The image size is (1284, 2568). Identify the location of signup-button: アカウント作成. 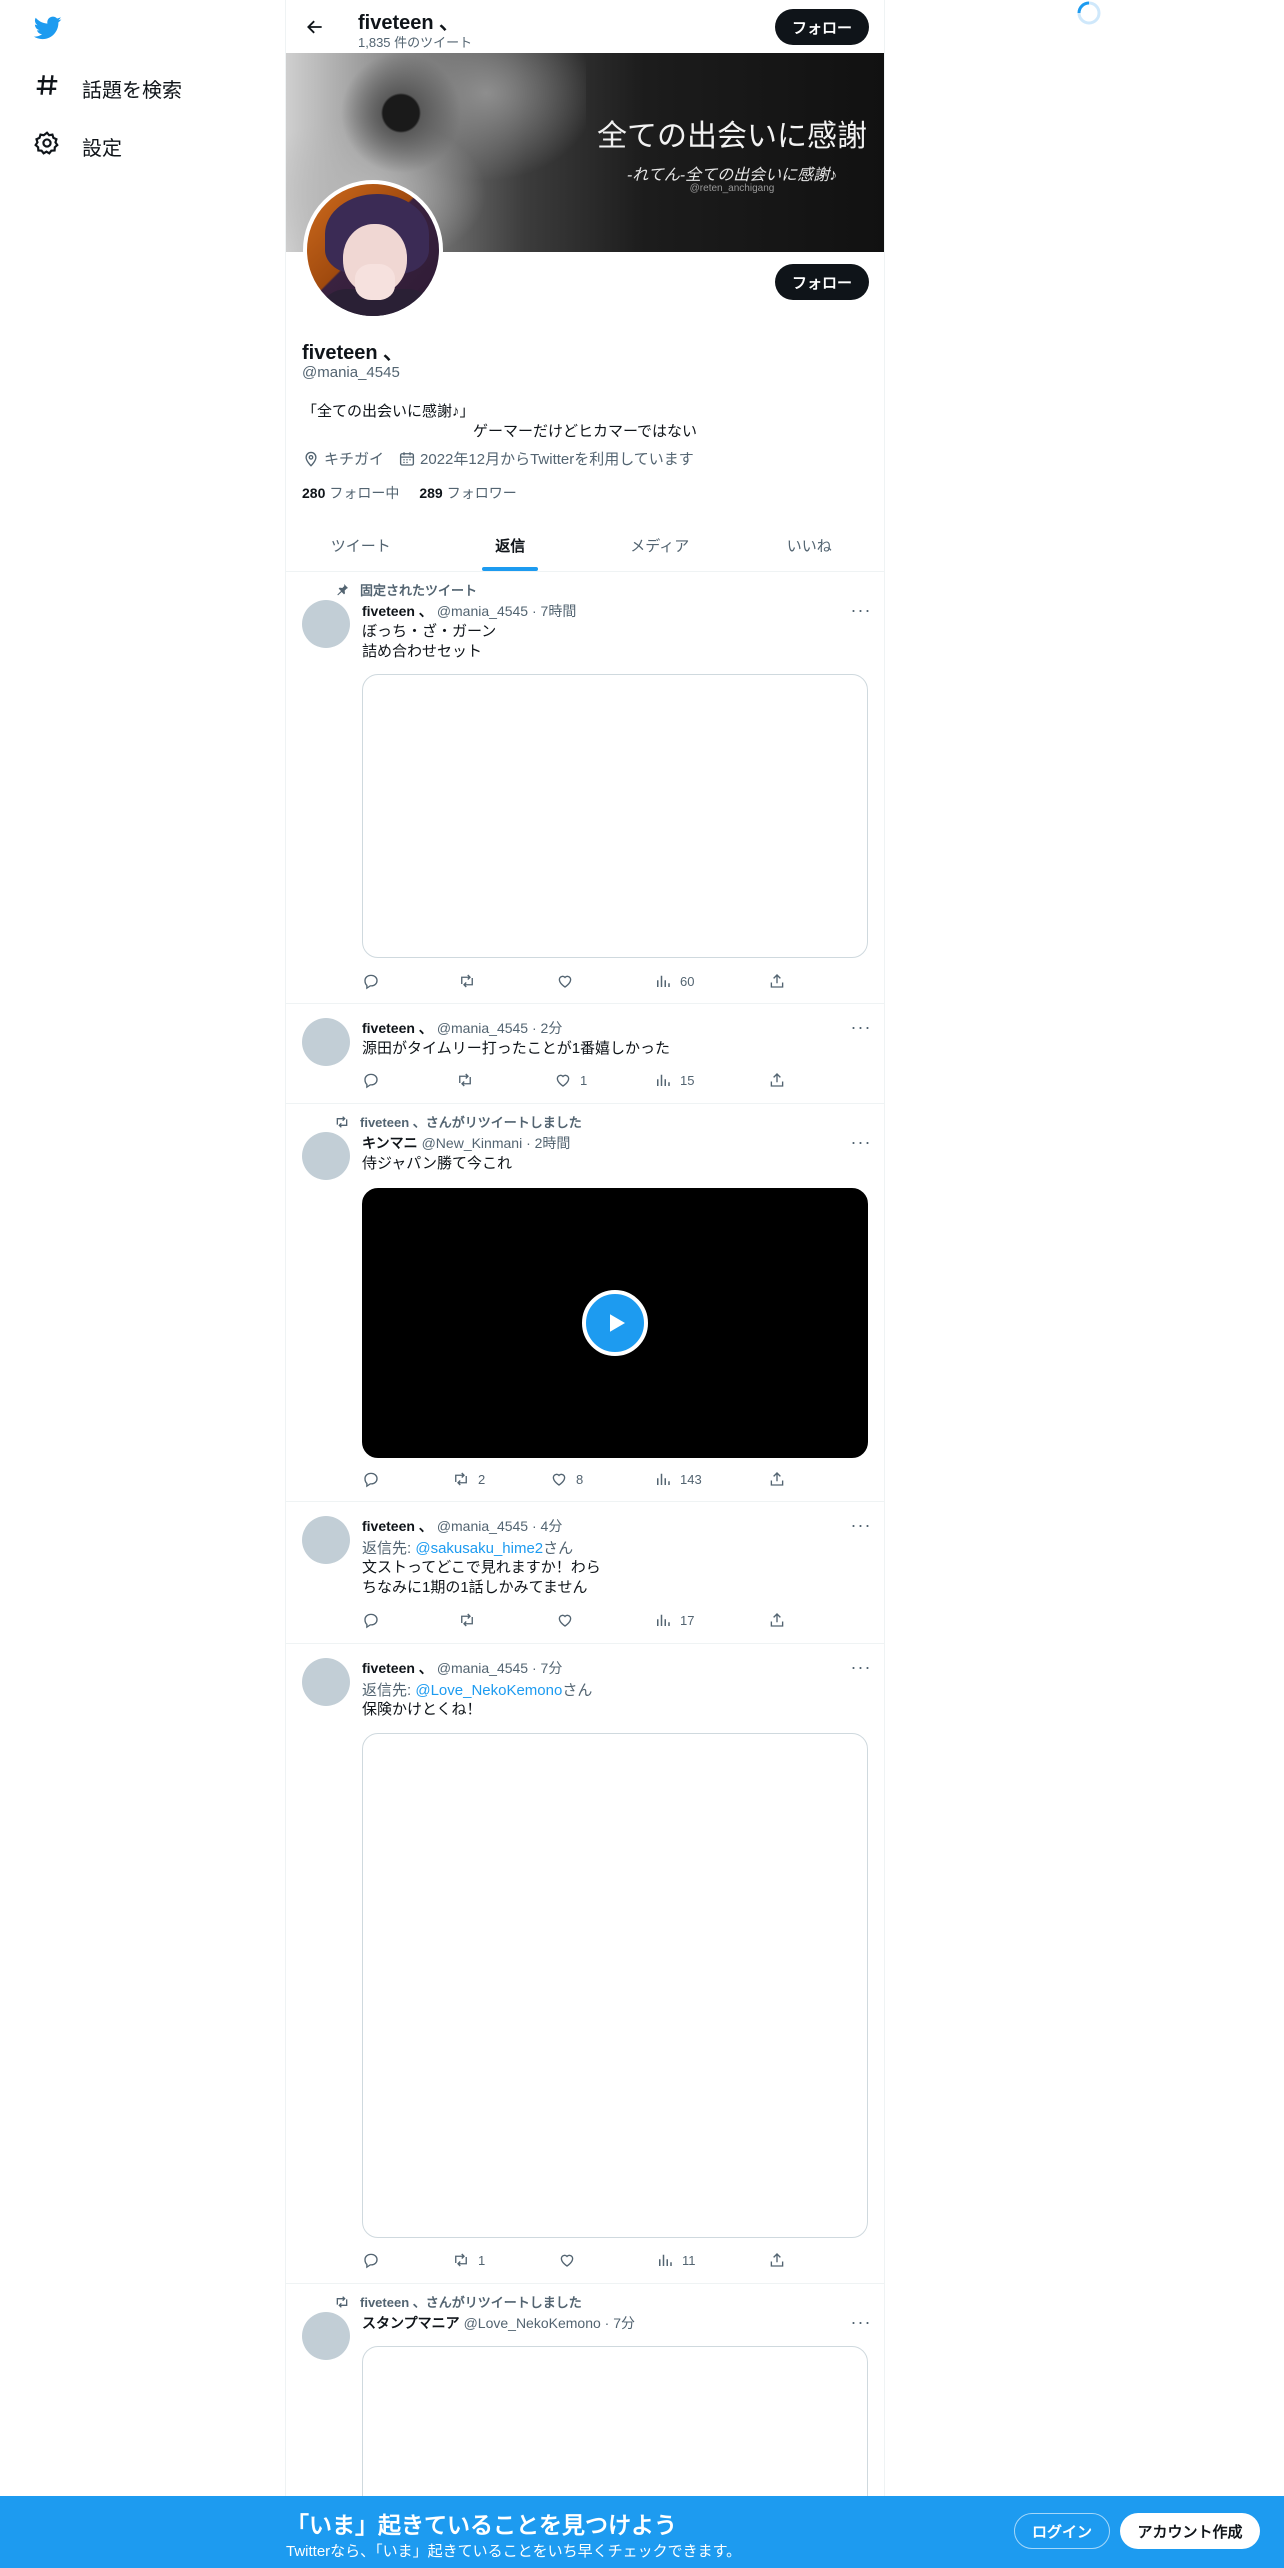
(1190, 2531).